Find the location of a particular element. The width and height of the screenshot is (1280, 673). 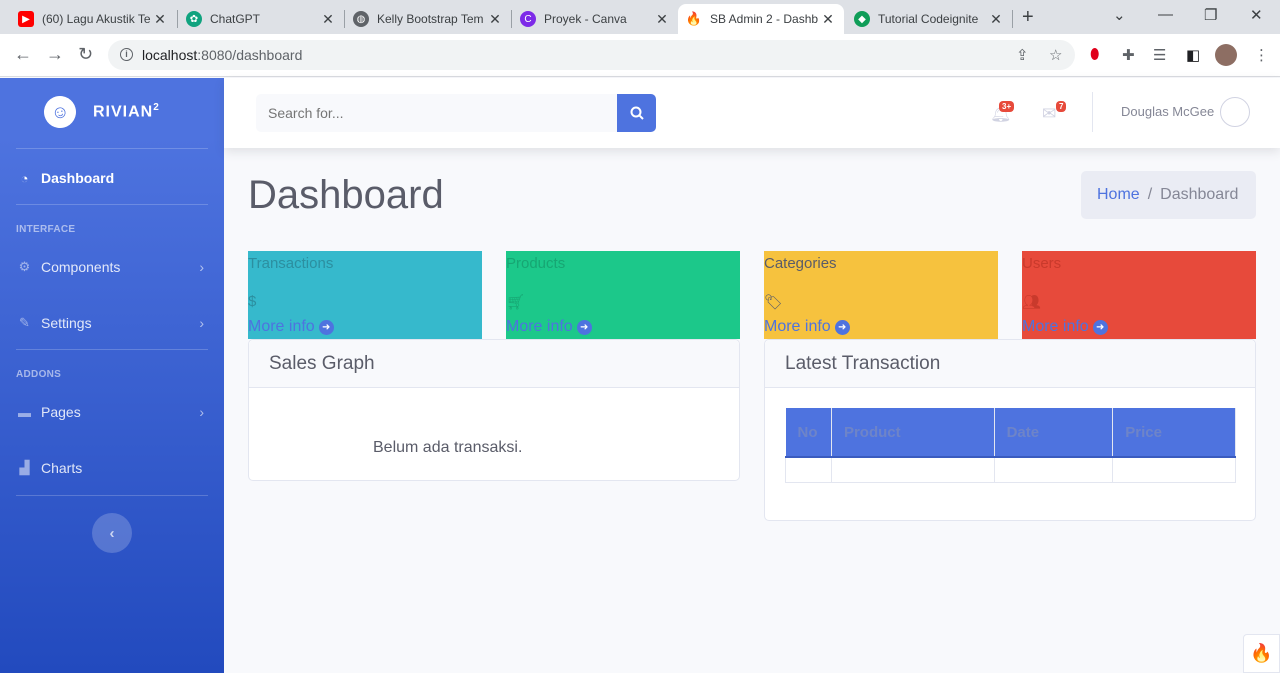

messages-badge: 7 is located at coordinates (1061, 106).